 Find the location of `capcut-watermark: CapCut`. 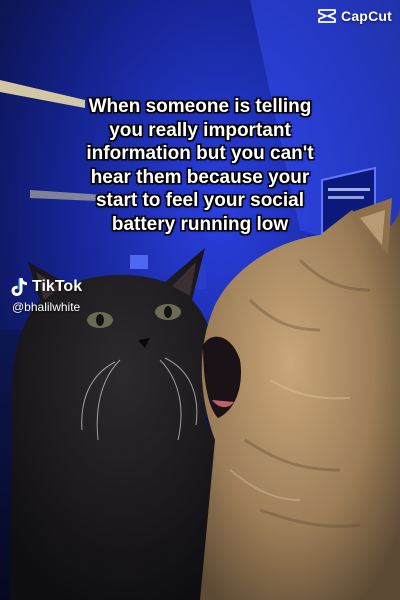

capcut-watermark: CapCut is located at coordinates (355, 16).